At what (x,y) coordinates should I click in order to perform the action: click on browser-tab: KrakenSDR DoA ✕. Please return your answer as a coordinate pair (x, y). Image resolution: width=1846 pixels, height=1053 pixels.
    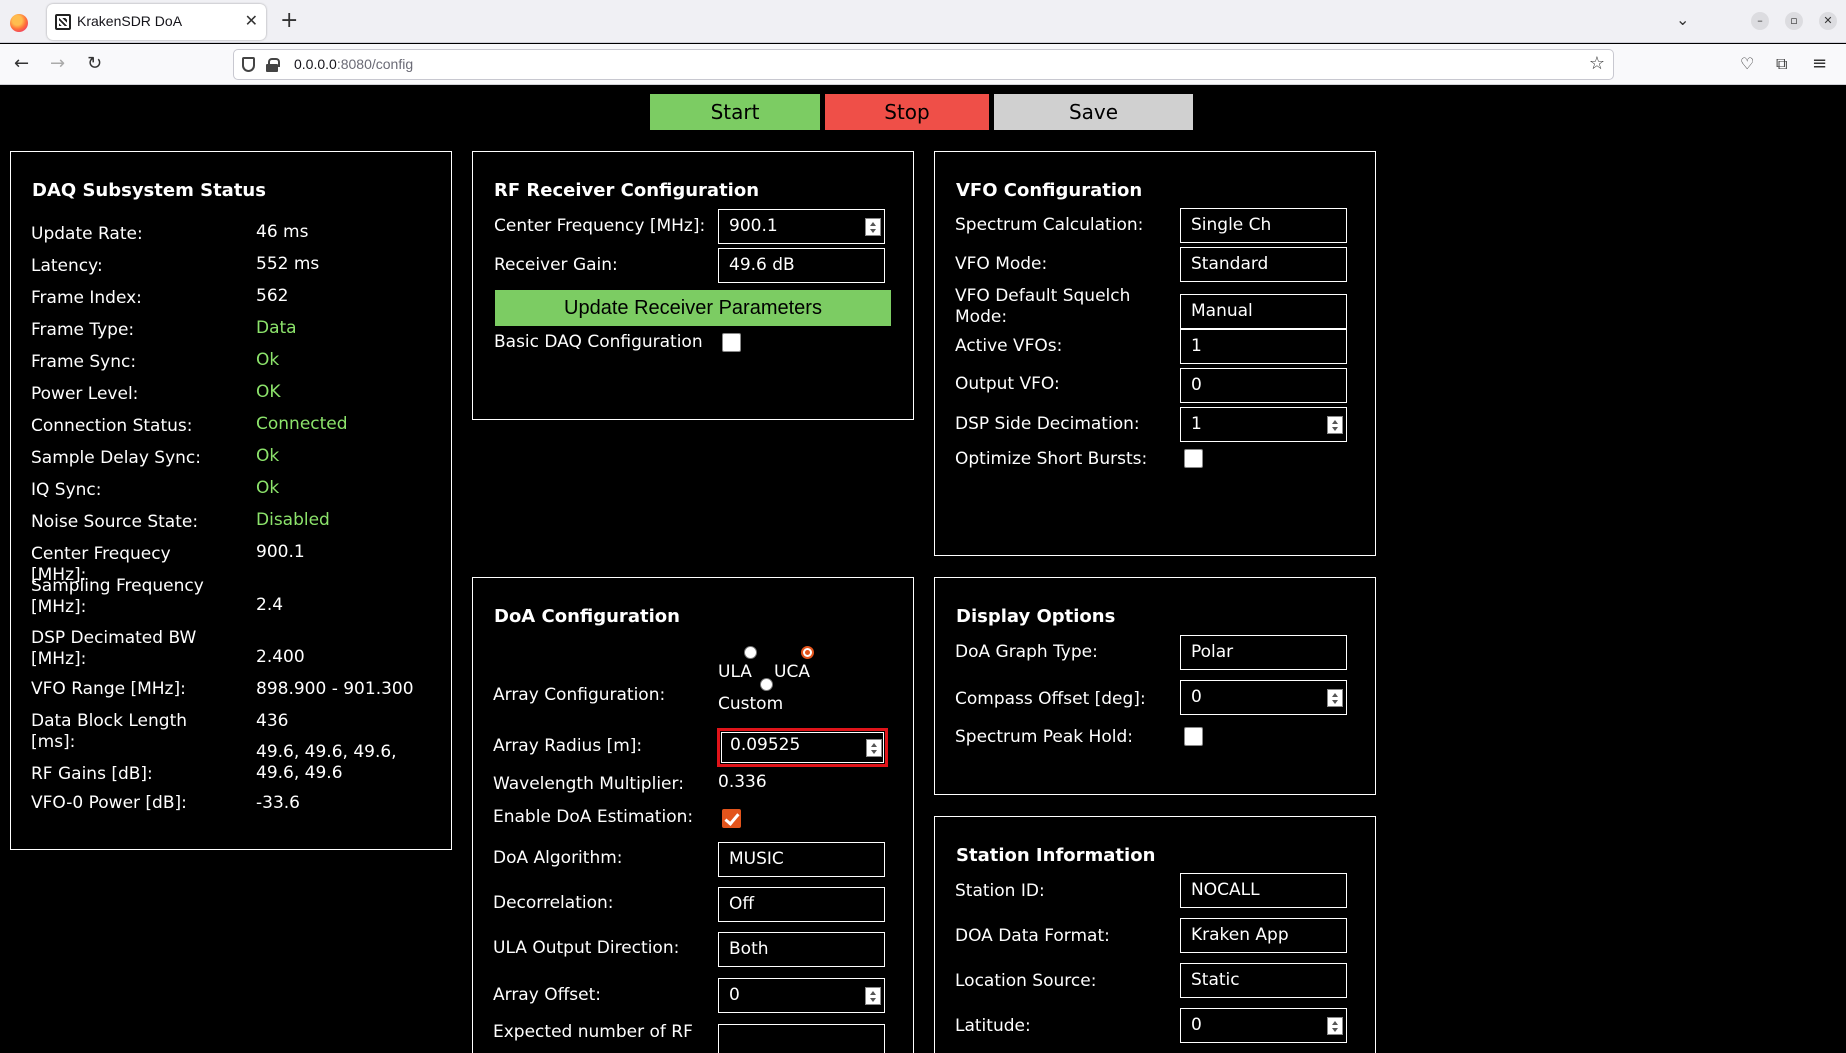
    Looking at the image, I should click on (156, 22).